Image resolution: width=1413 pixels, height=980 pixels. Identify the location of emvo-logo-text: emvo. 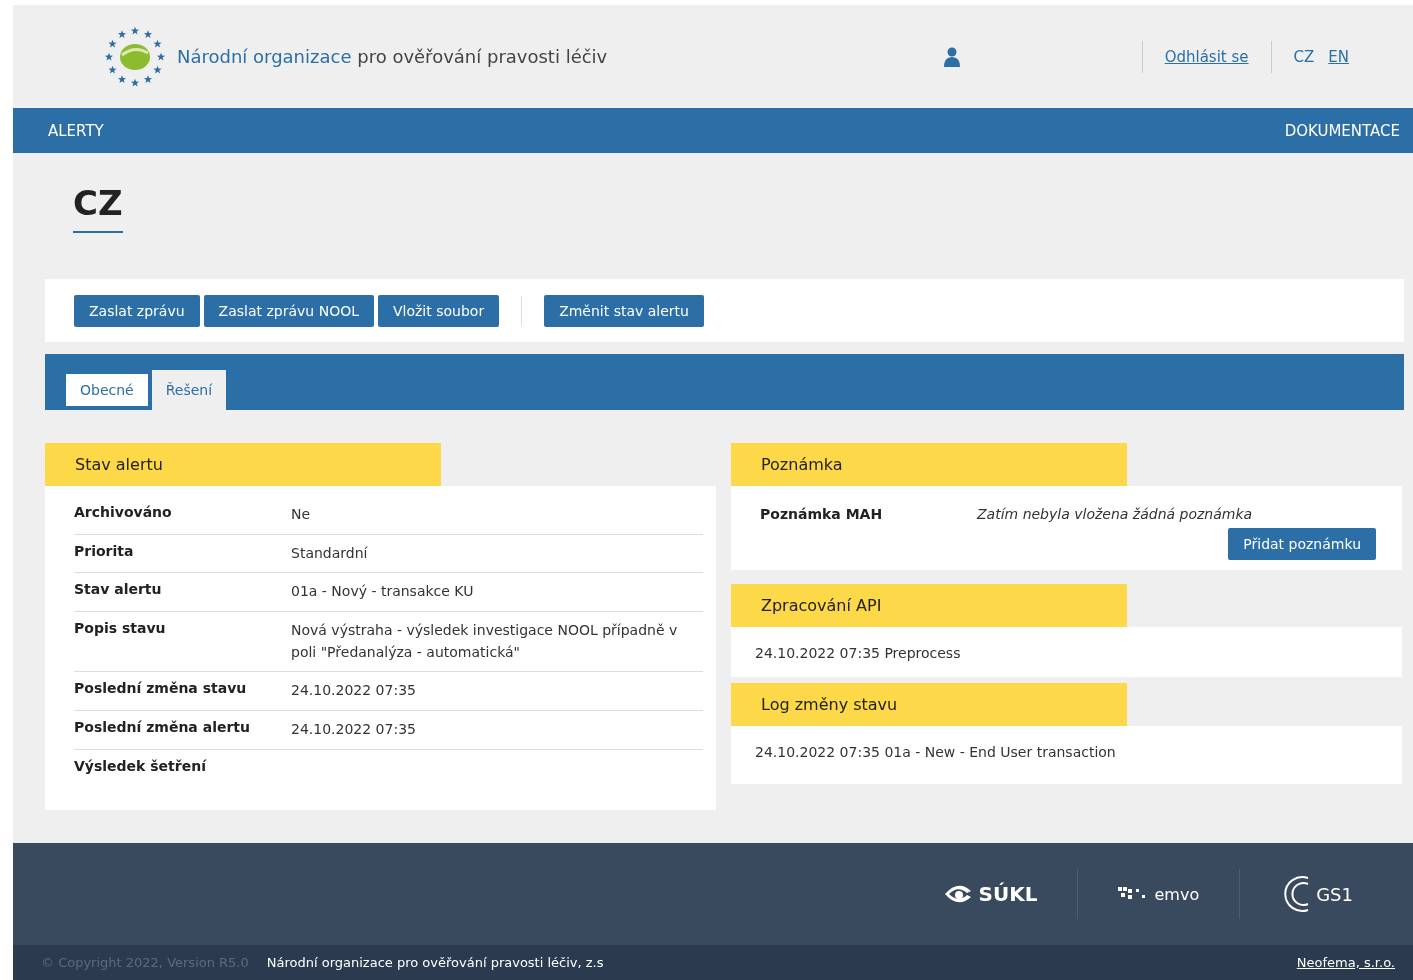
(1177, 894).